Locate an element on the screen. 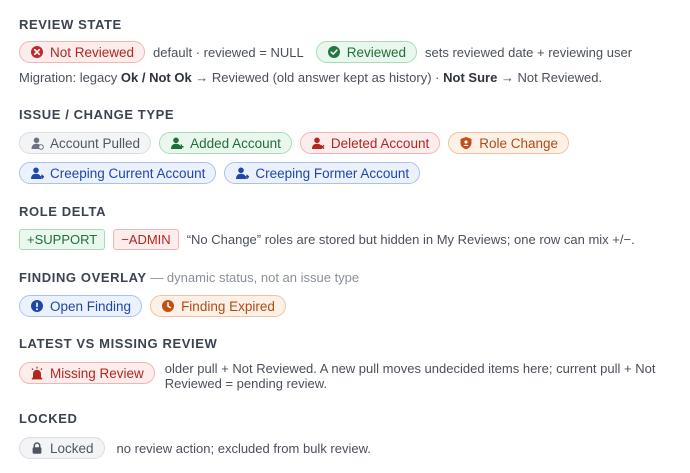 The height and width of the screenshot is (473, 690). alert-circle-icon is located at coordinates (37, 306).